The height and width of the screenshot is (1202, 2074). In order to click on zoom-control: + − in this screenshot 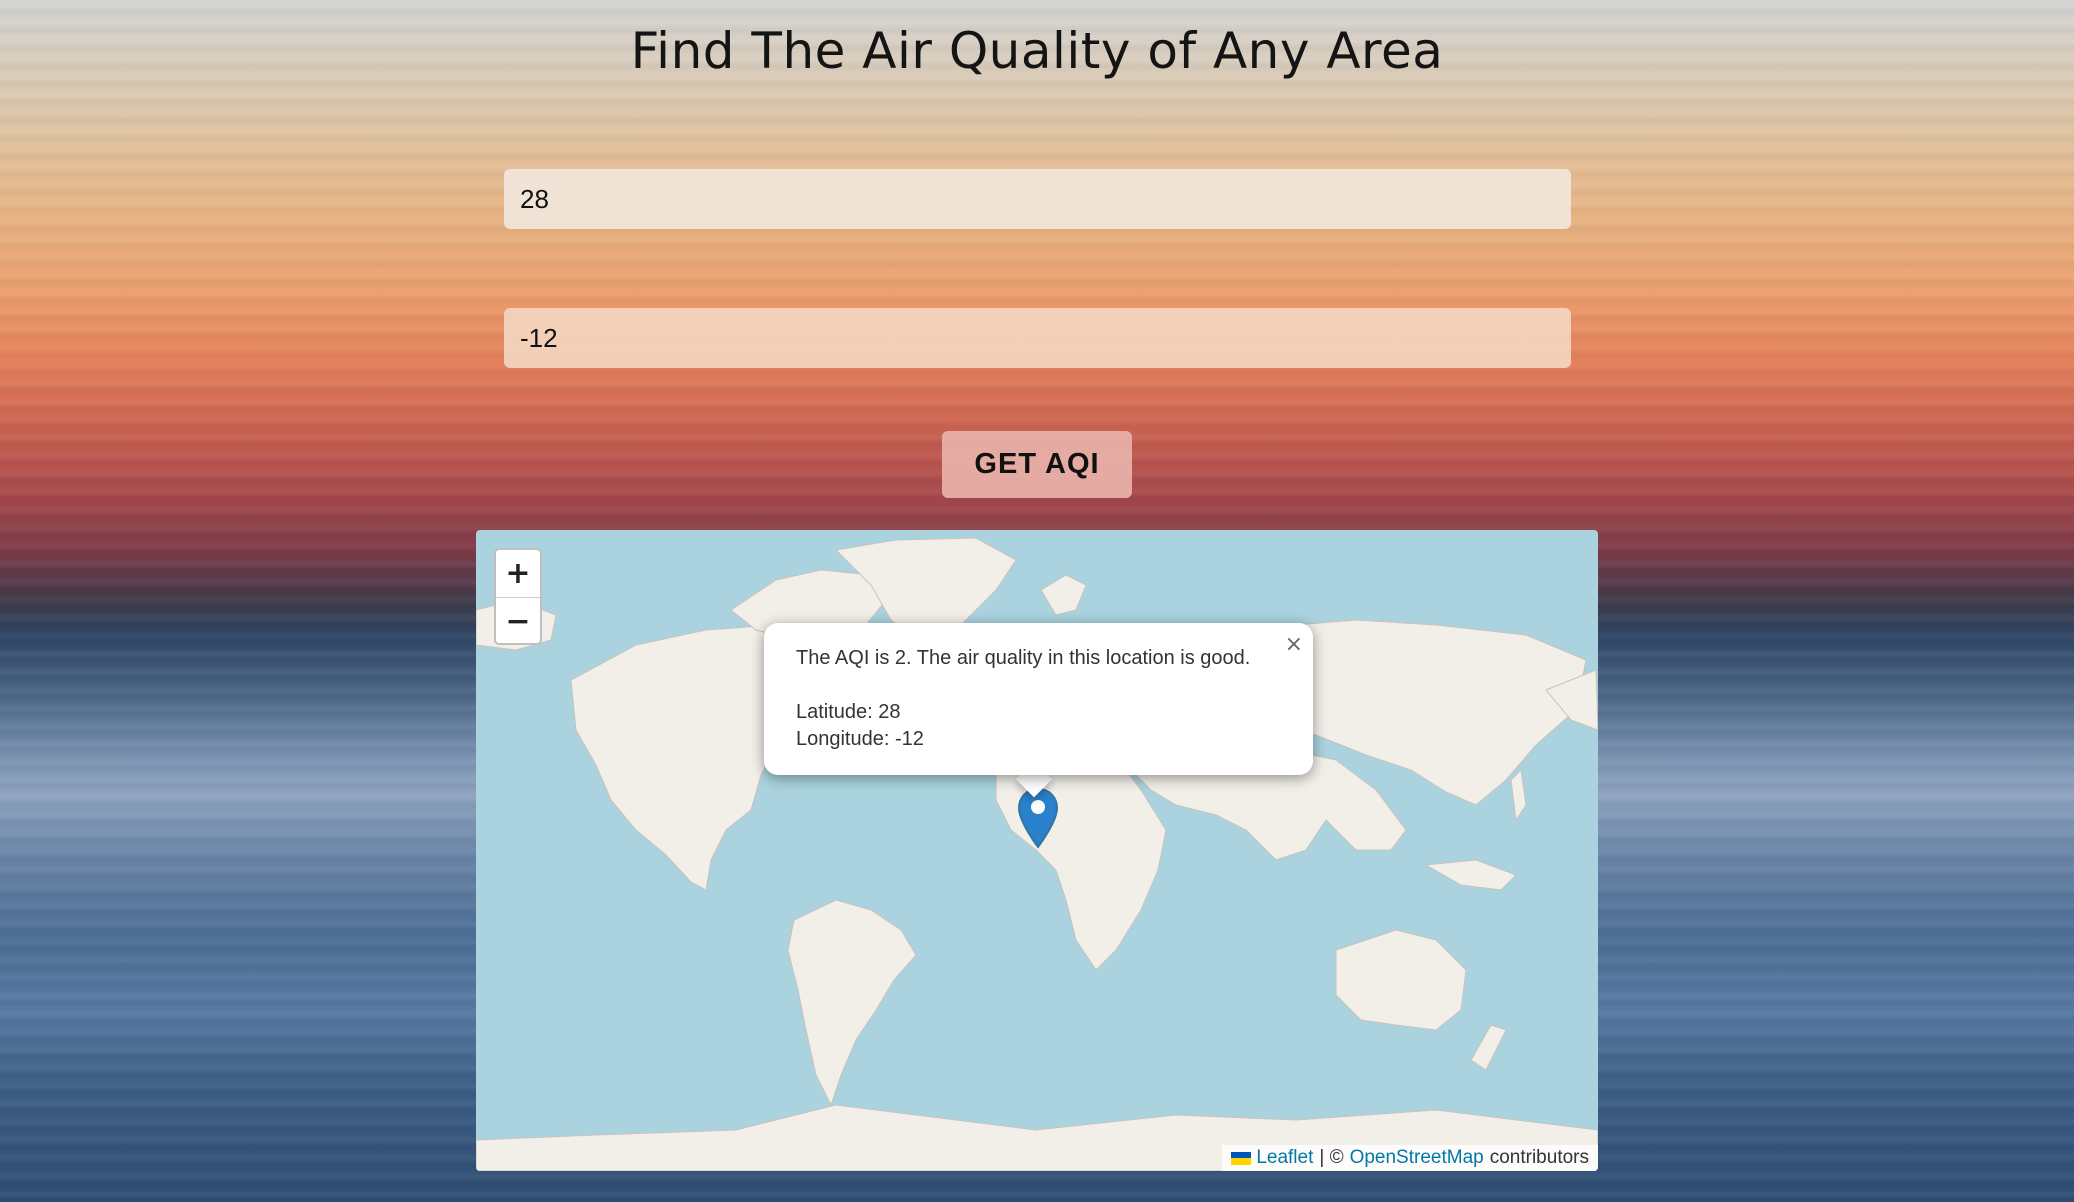, I will do `click(518, 596)`.